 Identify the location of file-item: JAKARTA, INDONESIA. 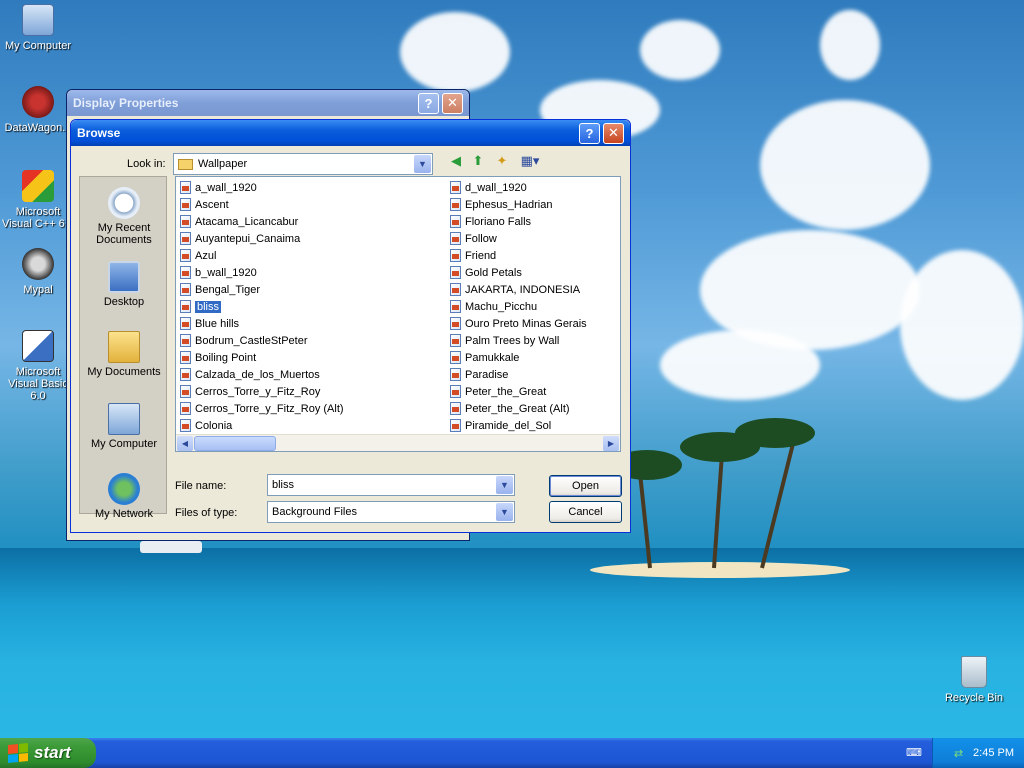
(518, 289).